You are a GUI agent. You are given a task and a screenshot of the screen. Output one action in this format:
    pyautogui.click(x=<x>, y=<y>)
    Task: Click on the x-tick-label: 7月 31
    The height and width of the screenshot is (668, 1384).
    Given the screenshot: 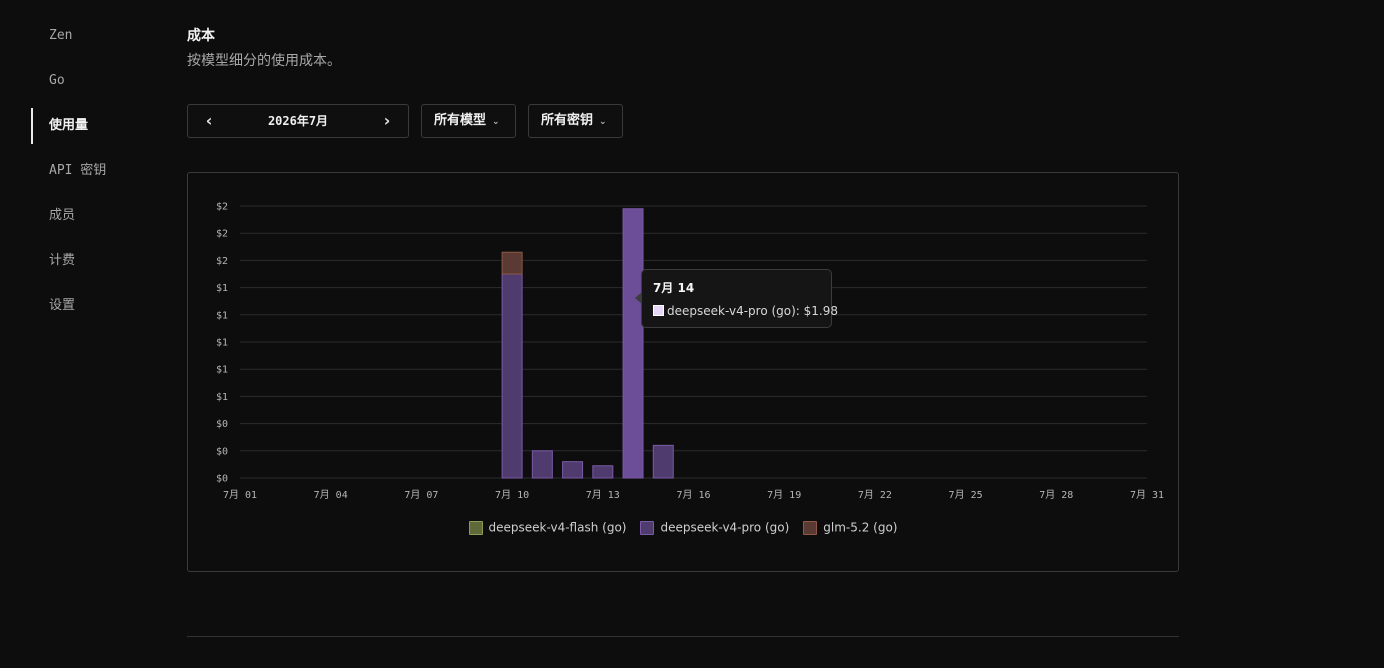 What is the action you would take?
    pyautogui.click(x=1147, y=495)
    